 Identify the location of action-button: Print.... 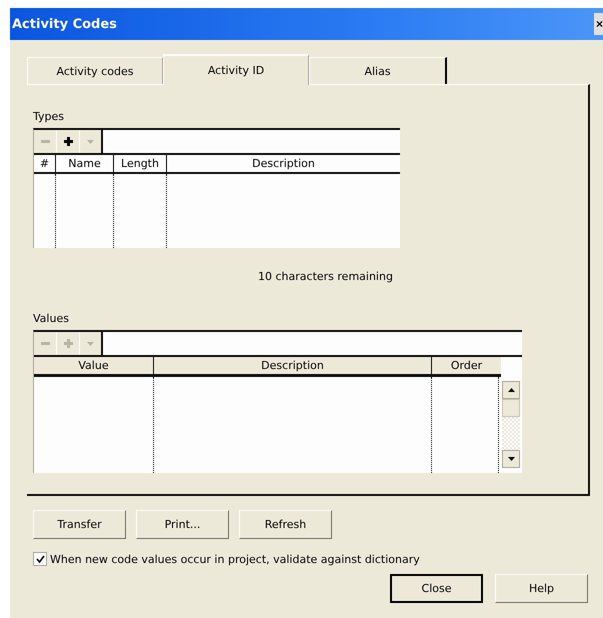
(182, 524).